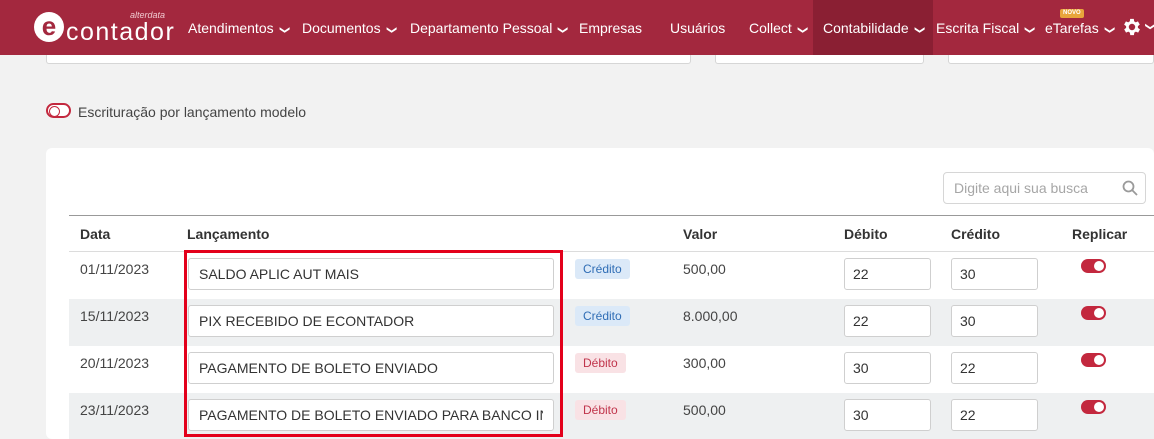 The width and height of the screenshot is (1154, 439). Describe the element at coordinates (611, 215) in the screenshot. I see `table-header-divider` at that location.